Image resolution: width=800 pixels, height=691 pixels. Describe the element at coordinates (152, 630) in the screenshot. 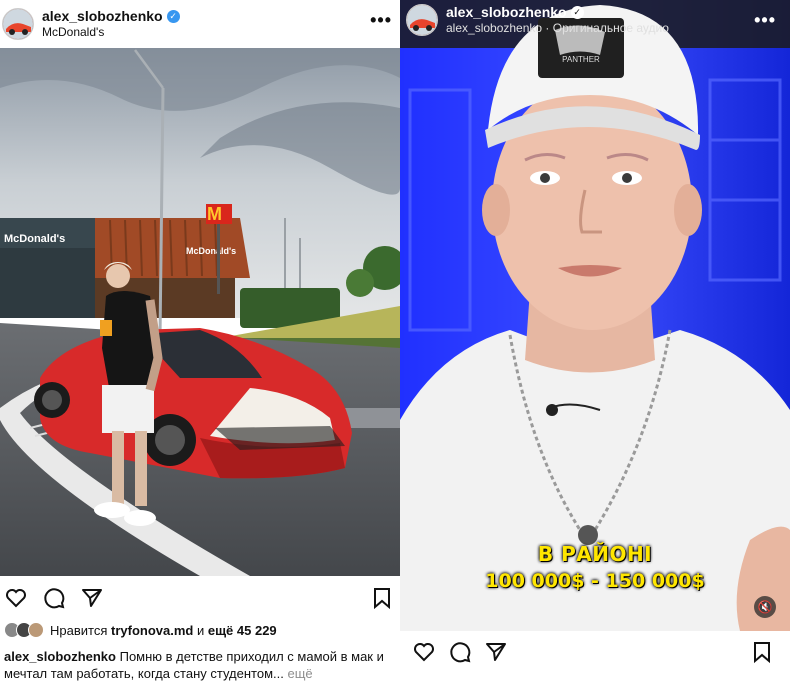

I see `likes-user: tryfonova.md` at that location.